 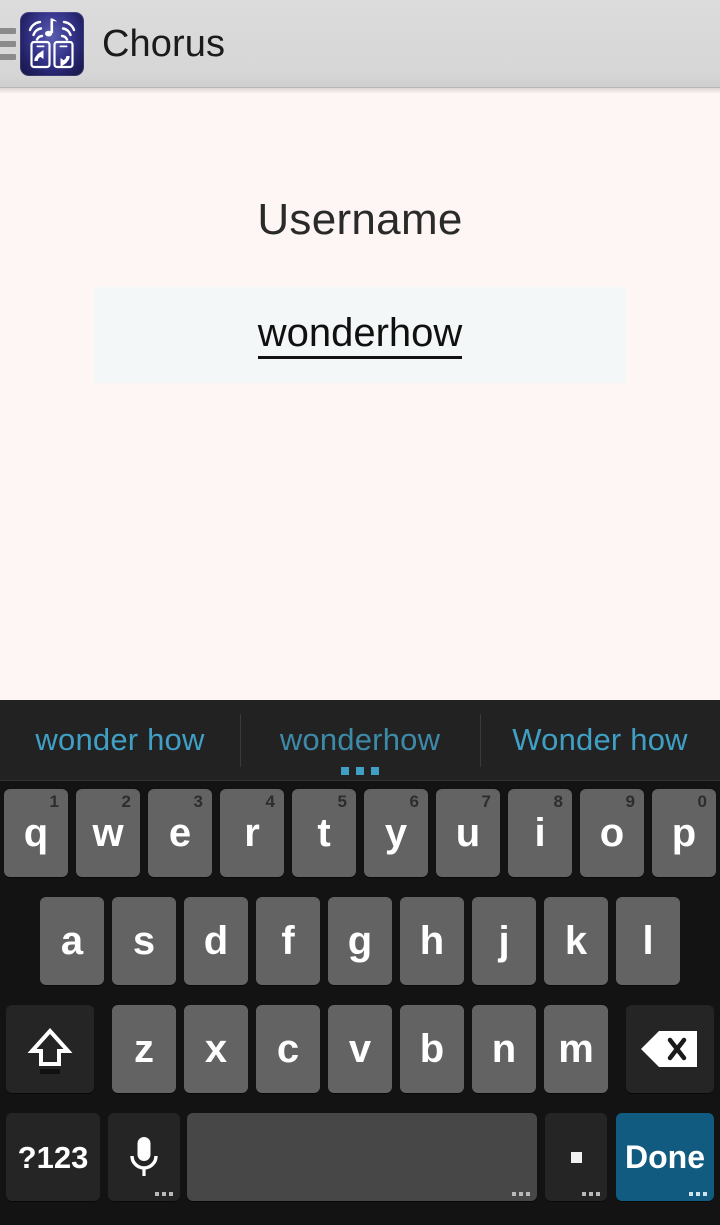 I want to click on voice-input-key, so click(x=144, y=1157).